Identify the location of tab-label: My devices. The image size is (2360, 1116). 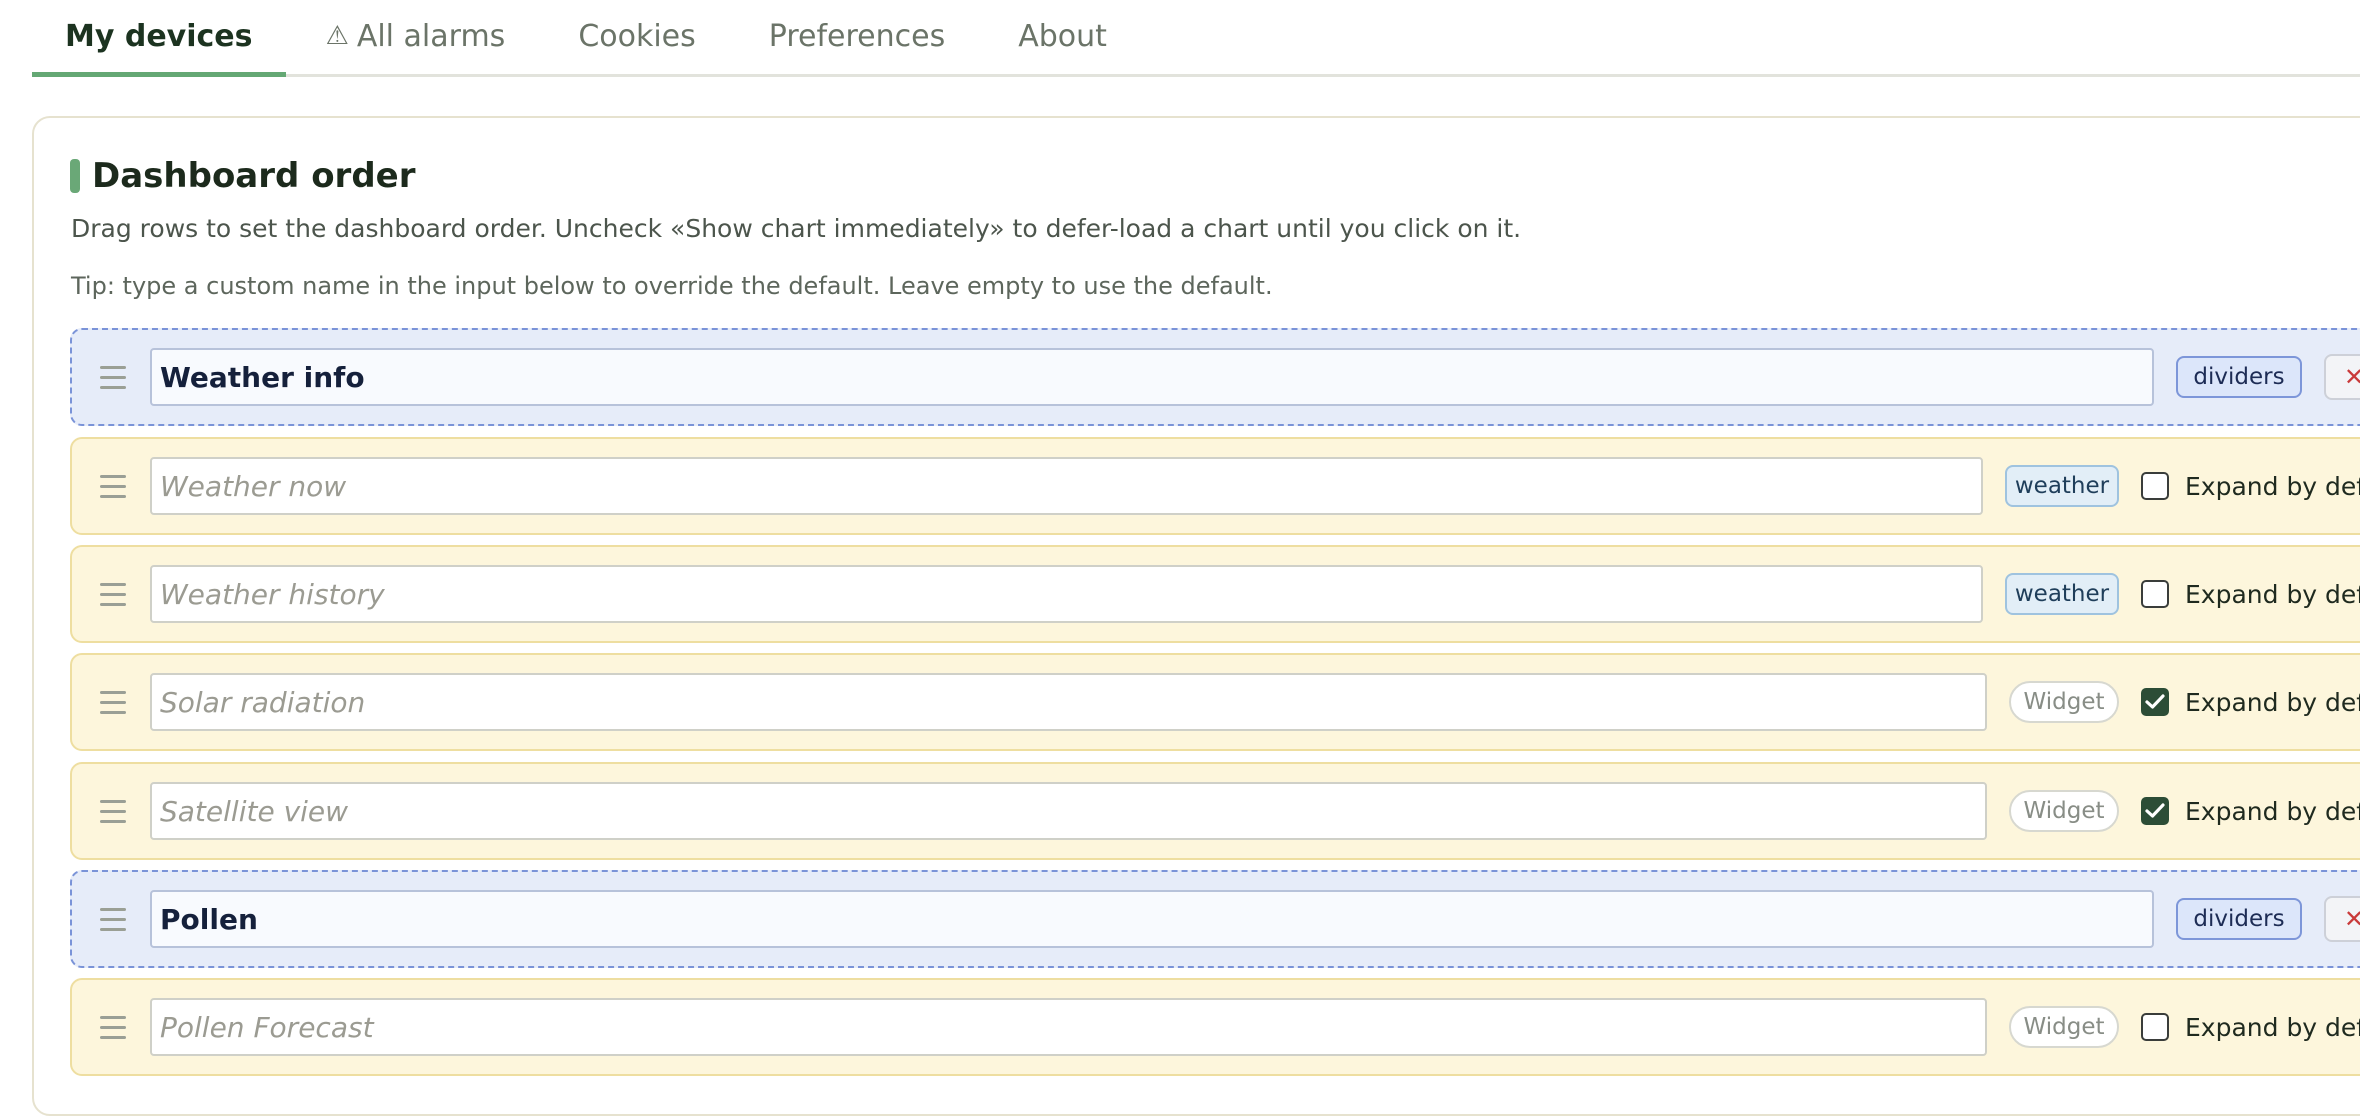
(159, 36).